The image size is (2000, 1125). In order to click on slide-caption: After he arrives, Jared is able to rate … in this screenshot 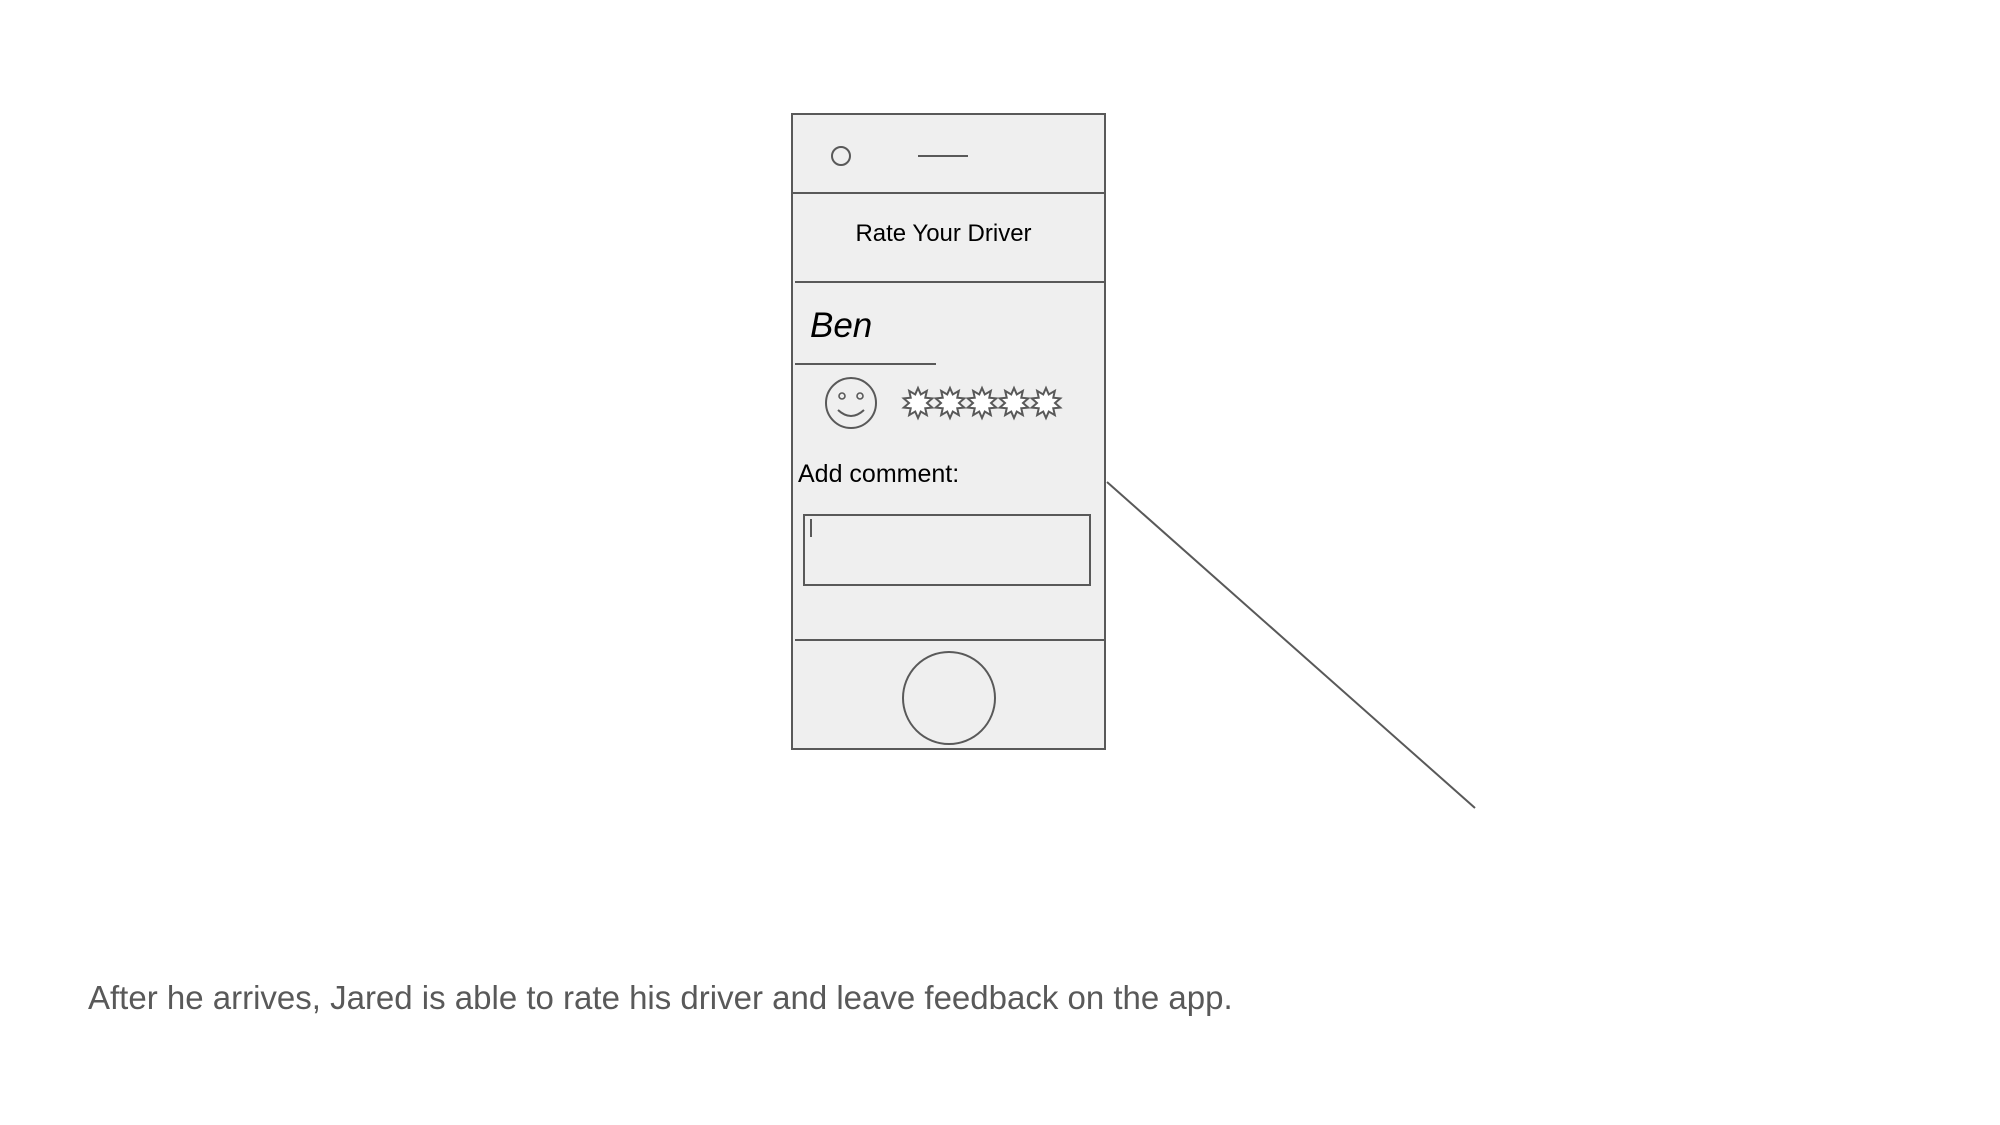, I will do `click(660, 997)`.